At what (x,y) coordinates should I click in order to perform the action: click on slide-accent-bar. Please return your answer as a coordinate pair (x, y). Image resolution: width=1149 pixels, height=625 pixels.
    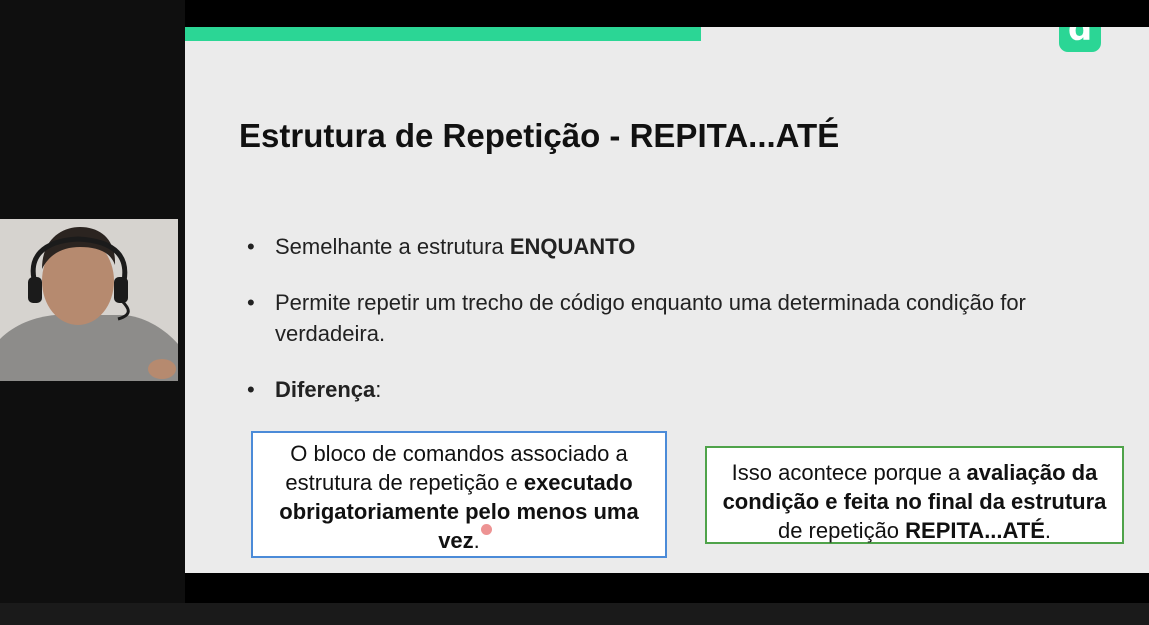
    Looking at the image, I should click on (443, 34).